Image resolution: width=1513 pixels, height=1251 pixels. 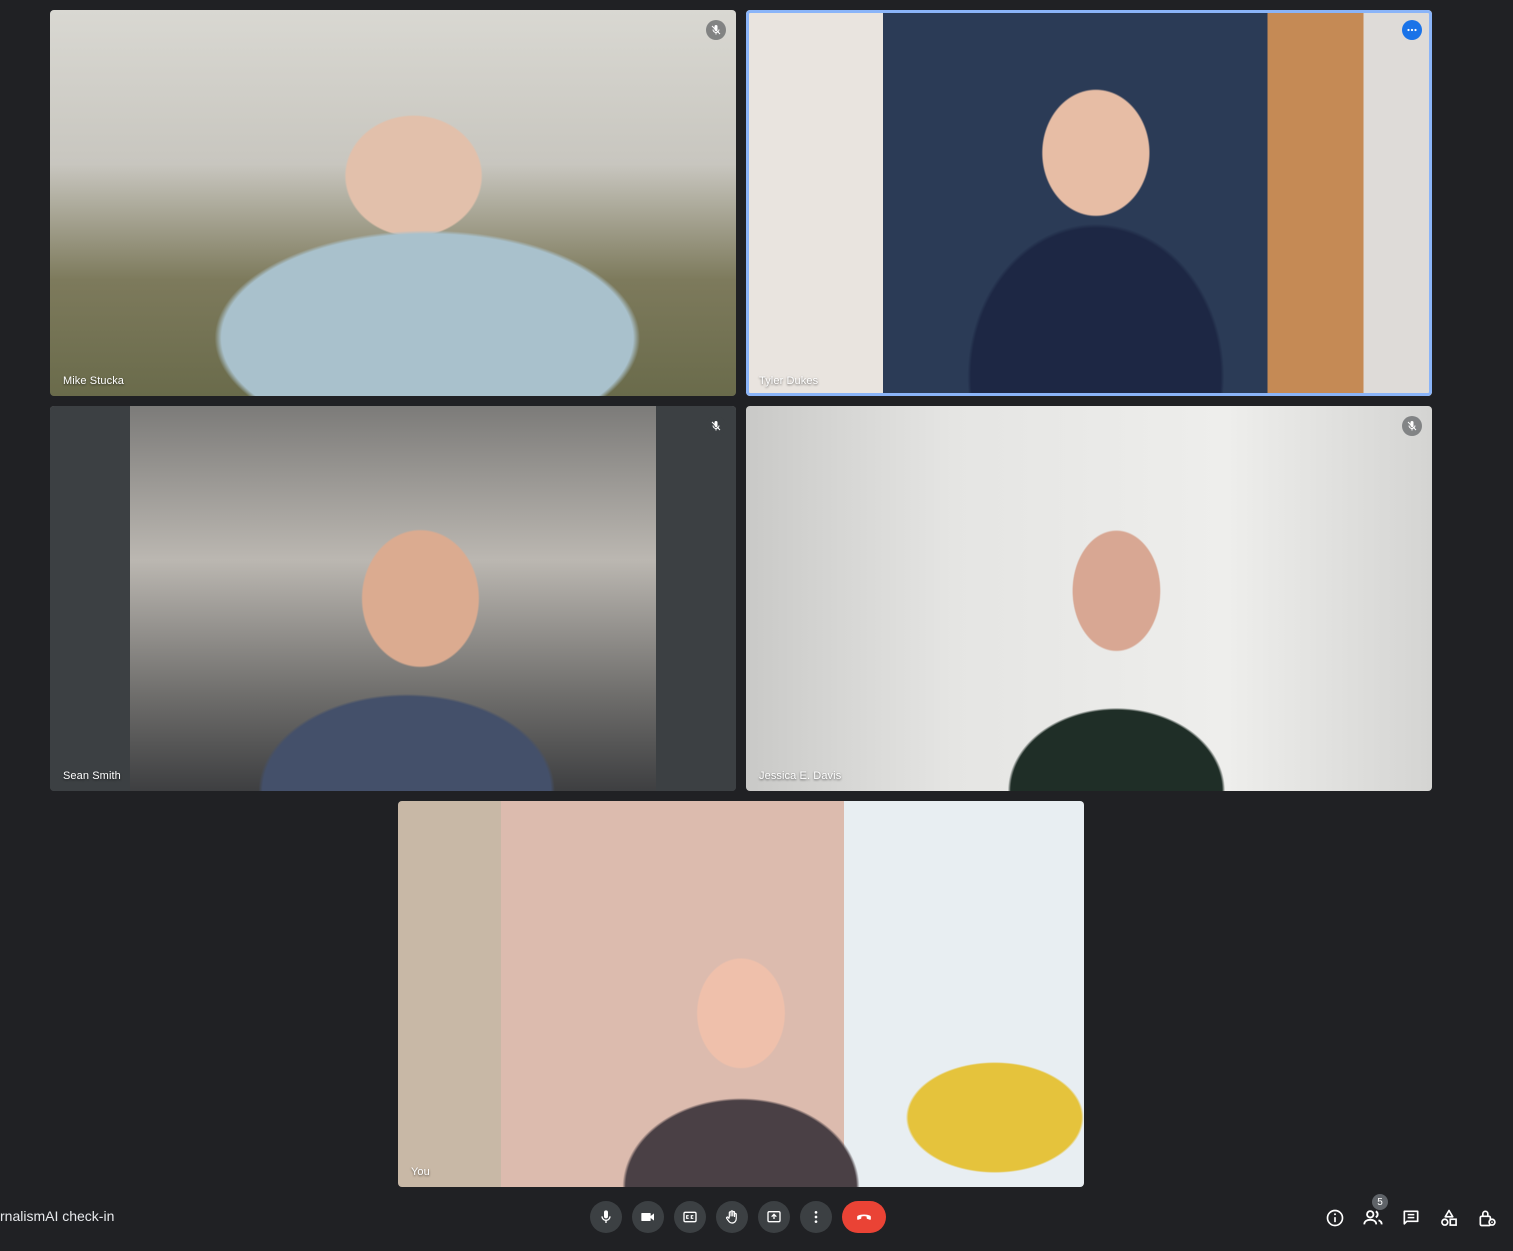 I want to click on call-controls, so click(x=738, y=1217).